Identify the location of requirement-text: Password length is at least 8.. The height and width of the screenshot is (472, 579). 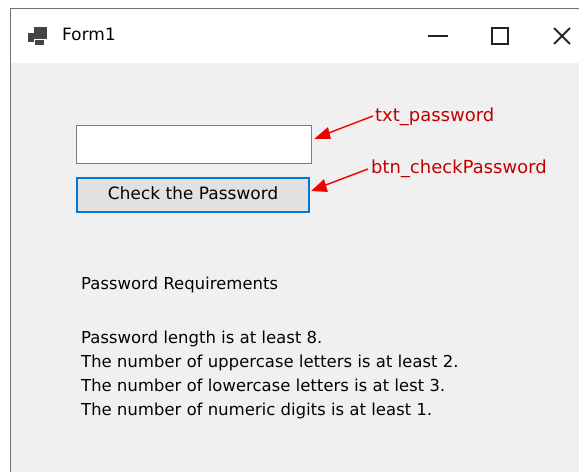
(202, 338).